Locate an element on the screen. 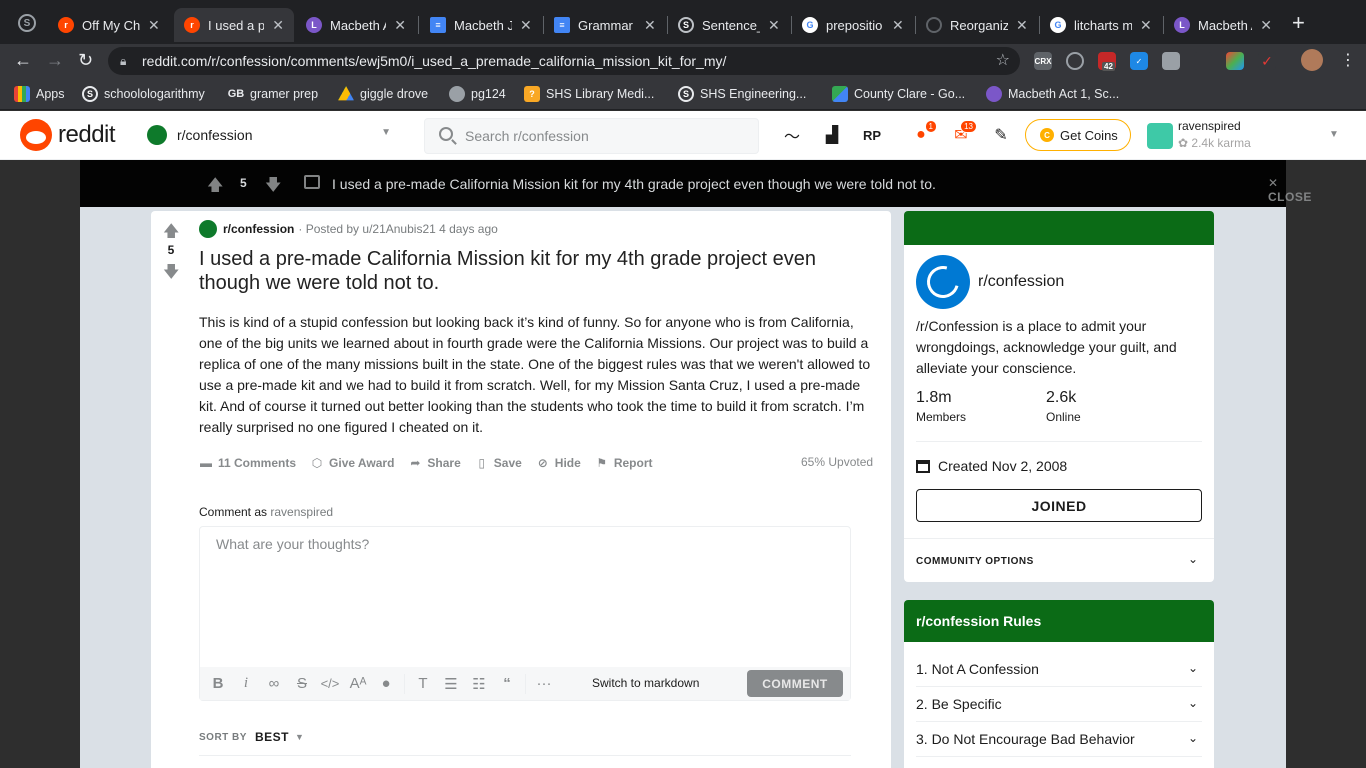 This screenshot has height=768, width=1366. schoology-icon: S is located at coordinates (27, 23).